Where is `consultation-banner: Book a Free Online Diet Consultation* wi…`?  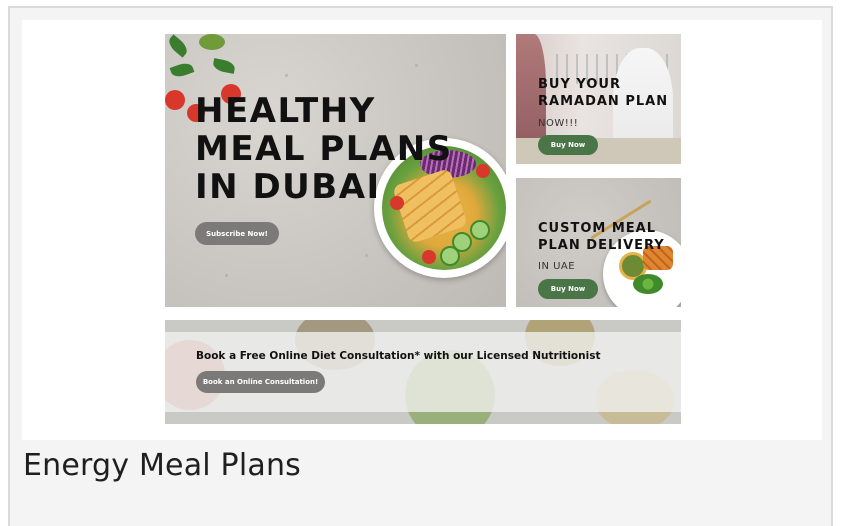
consultation-banner: Book a Free Online Diet Consultation* wi… is located at coordinates (423, 372).